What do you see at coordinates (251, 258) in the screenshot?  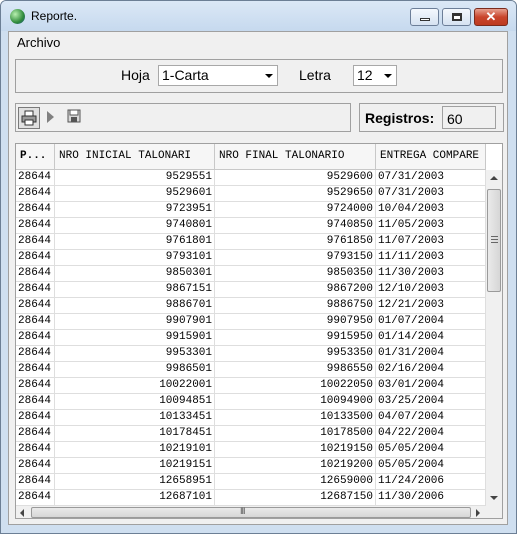 I see `table-row: 28644 9793101 9793150 11/11/2003` at bounding box center [251, 258].